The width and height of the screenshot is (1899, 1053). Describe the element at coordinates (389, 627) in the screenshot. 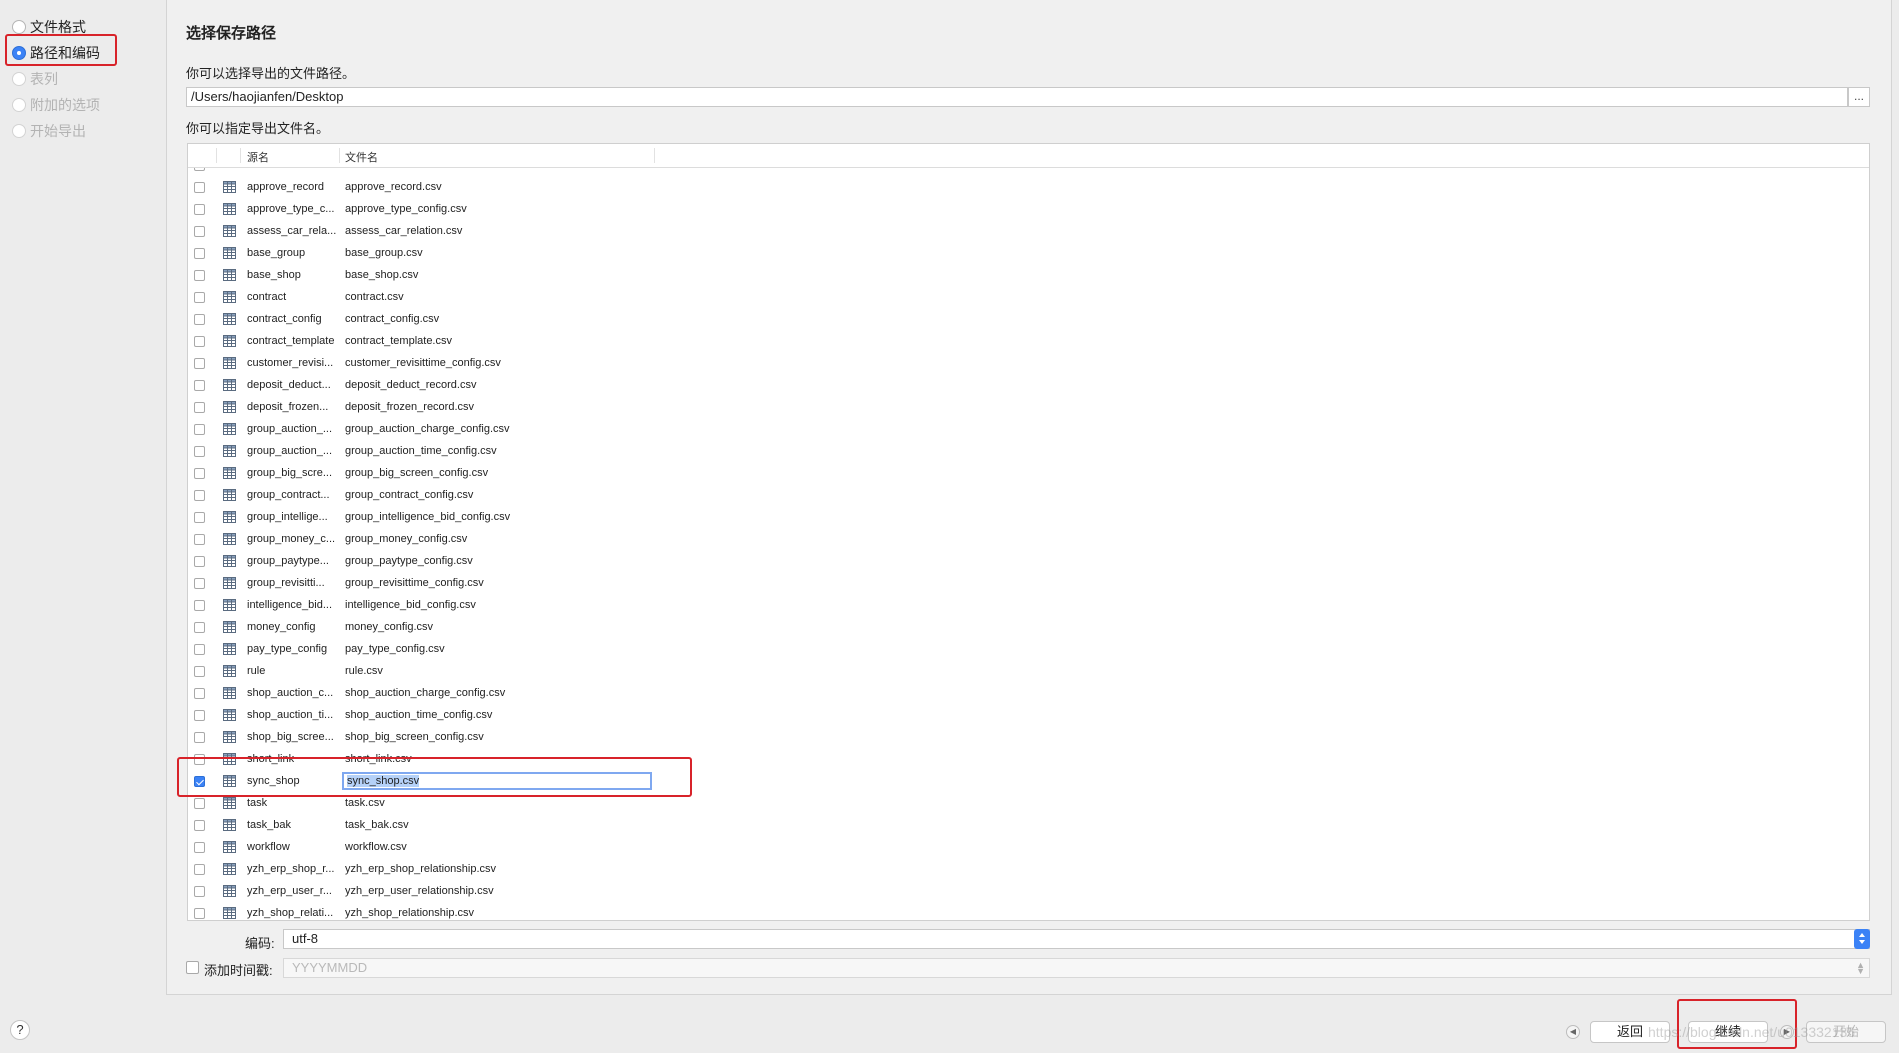

I see `row-file-name: money_config.csv` at that location.